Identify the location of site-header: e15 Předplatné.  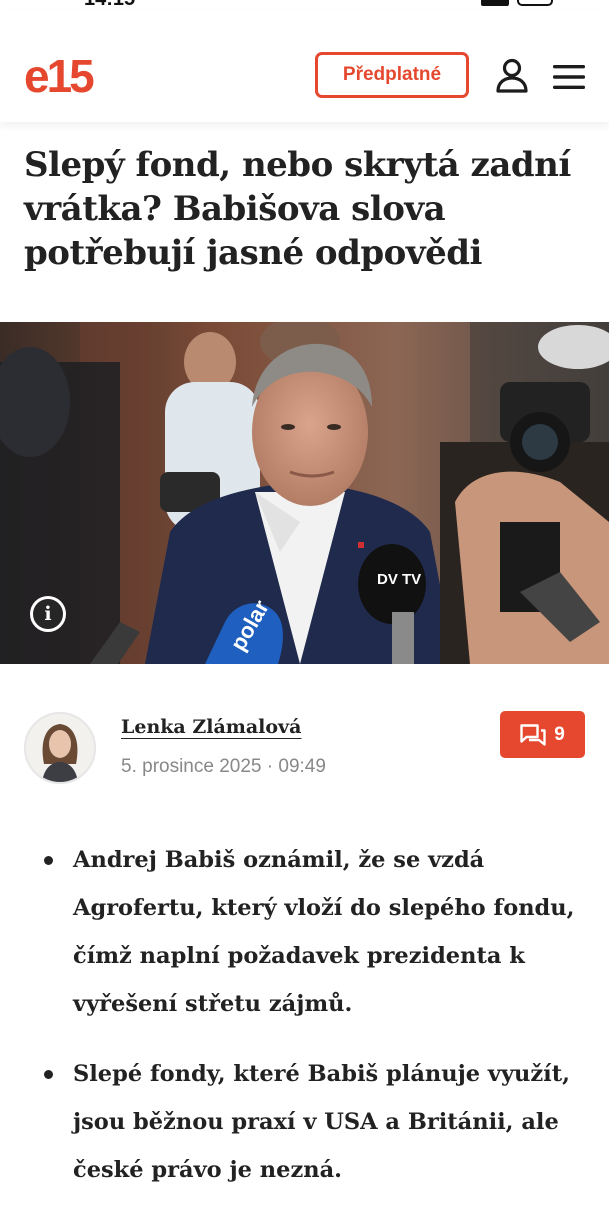
(304, 66).